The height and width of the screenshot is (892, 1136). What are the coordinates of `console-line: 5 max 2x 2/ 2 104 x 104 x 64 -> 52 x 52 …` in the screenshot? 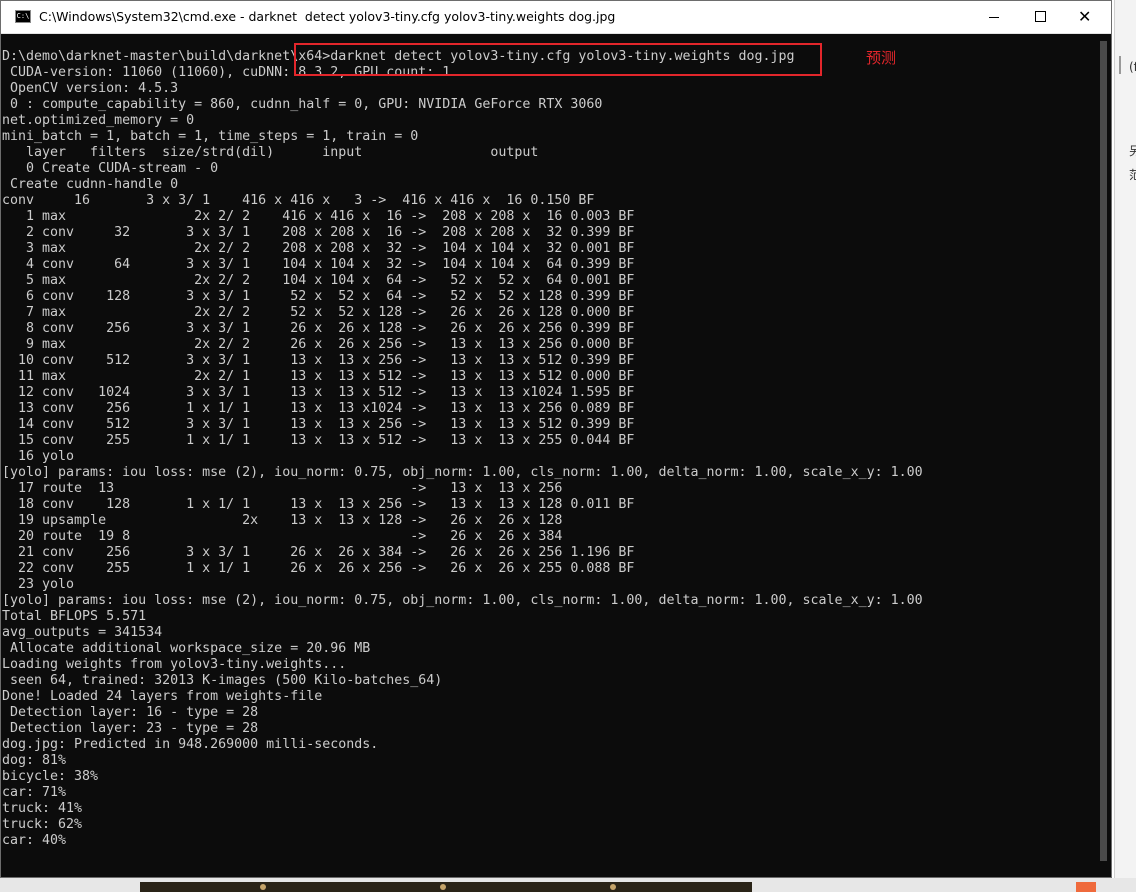 It's located at (318, 280).